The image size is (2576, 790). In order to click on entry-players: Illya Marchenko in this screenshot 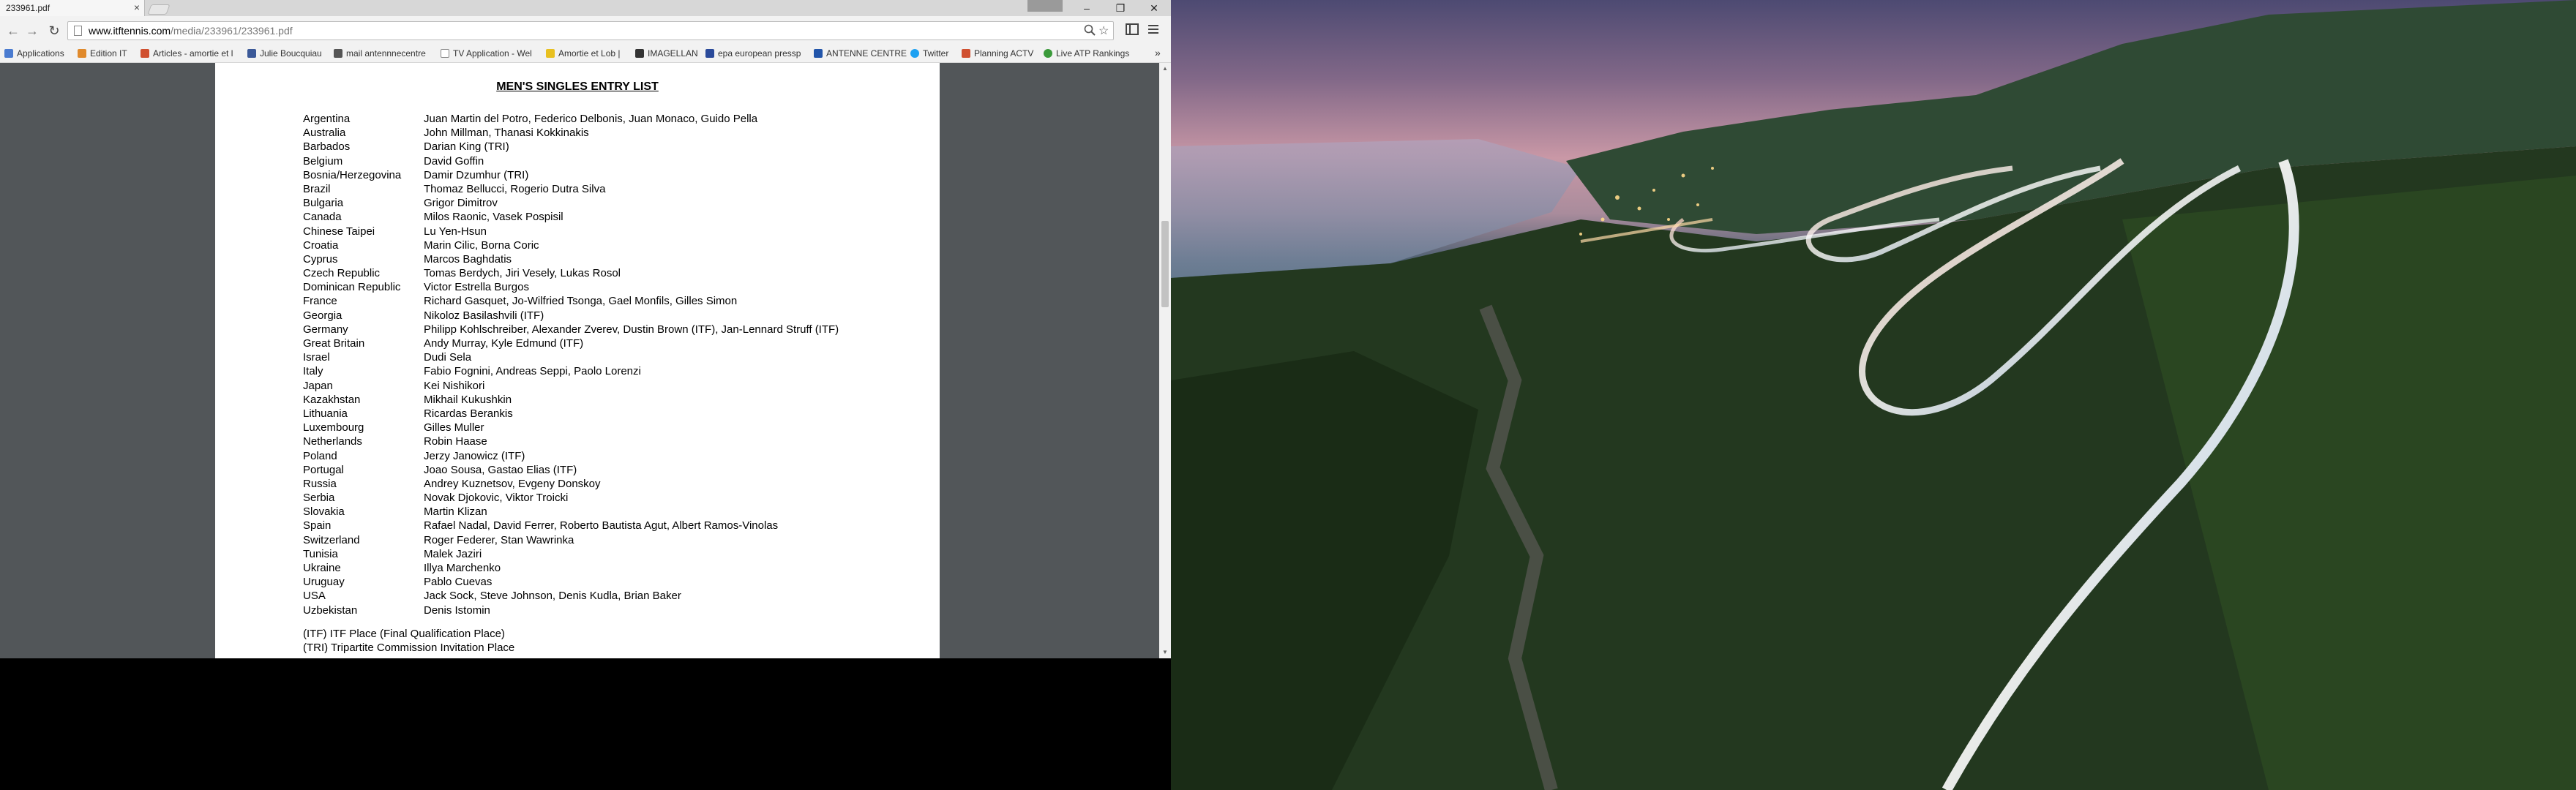, I will do `click(462, 568)`.